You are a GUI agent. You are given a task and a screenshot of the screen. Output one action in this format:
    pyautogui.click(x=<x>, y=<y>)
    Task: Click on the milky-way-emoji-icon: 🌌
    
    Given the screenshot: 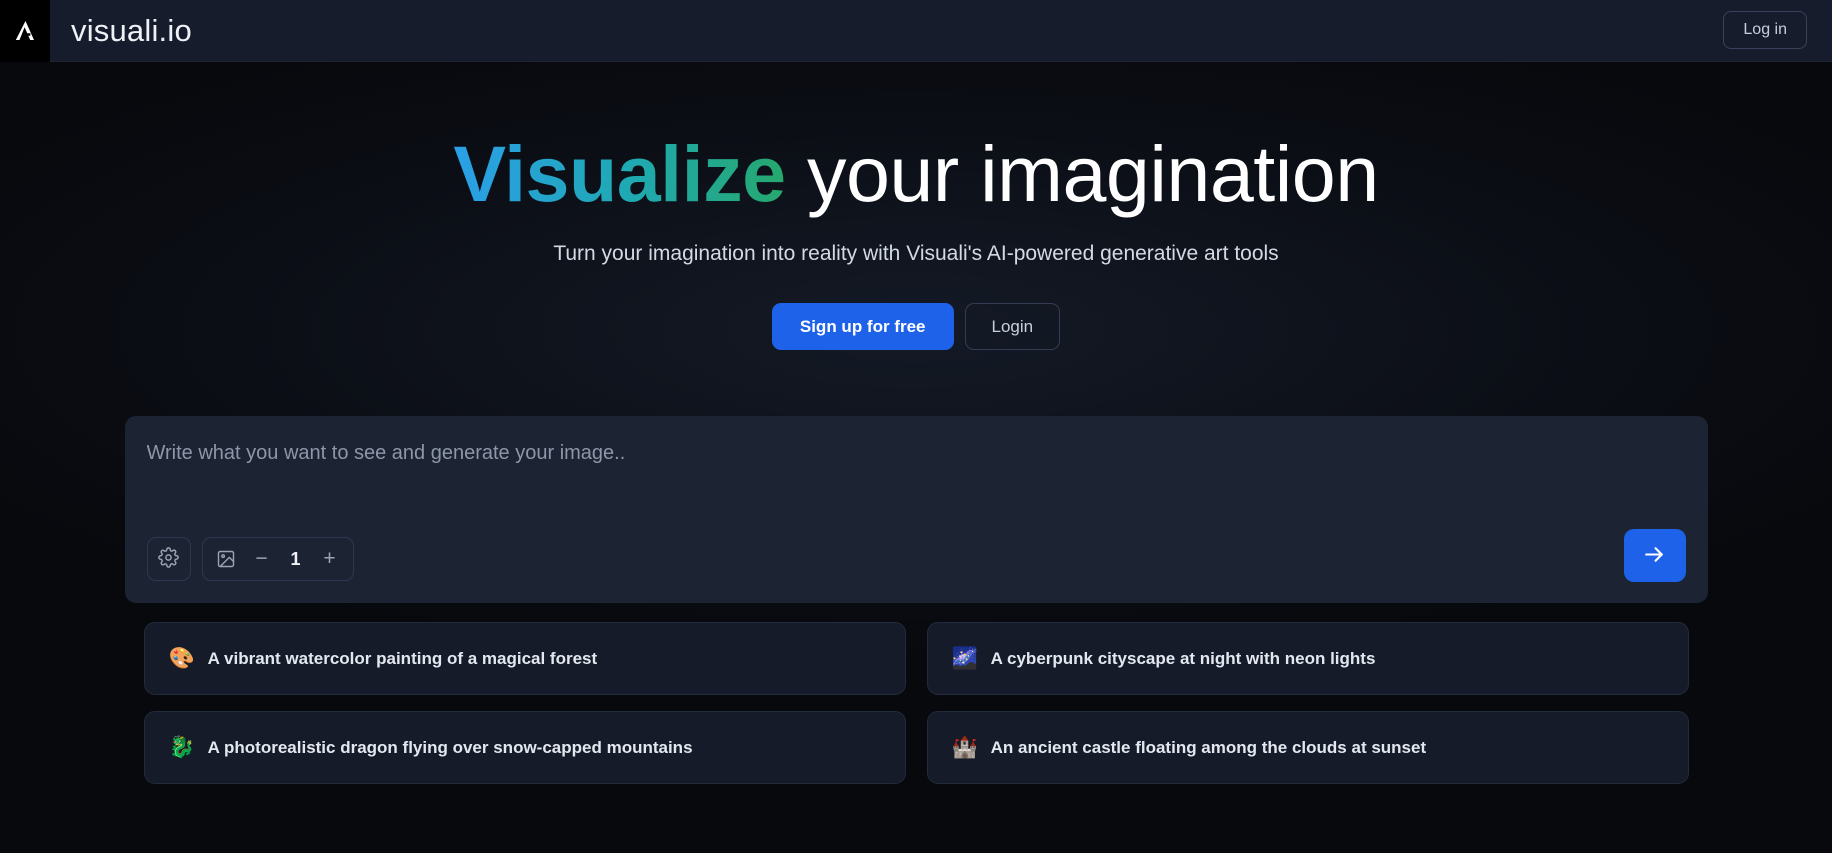 What is the action you would take?
    pyautogui.click(x=964, y=658)
    